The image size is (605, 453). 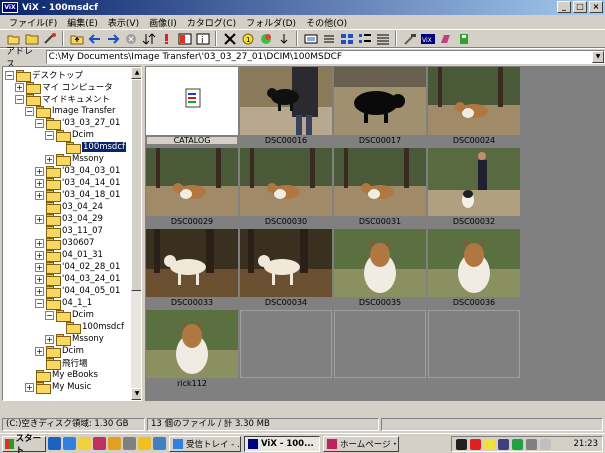 What do you see at coordinates (271, 22) in the screenshot?
I see `menu-folder: フォルダ(D)` at bounding box center [271, 22].